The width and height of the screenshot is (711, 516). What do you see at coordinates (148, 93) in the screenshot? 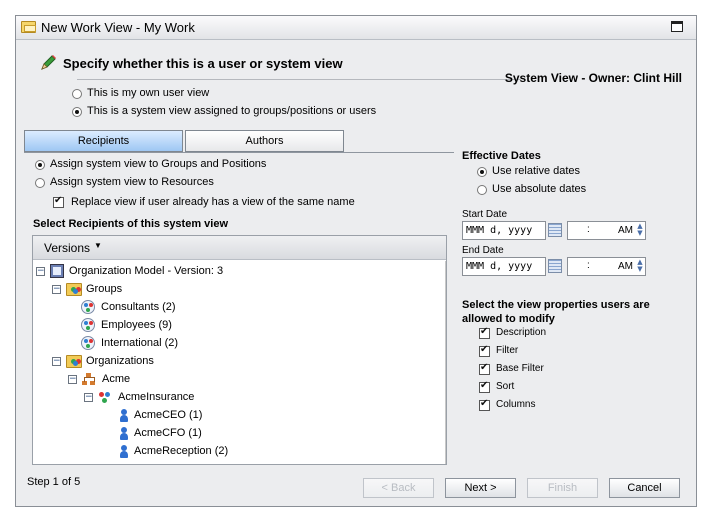
I see `radio-user-view-label: This is my own user view` at bounding box center [148, 93].